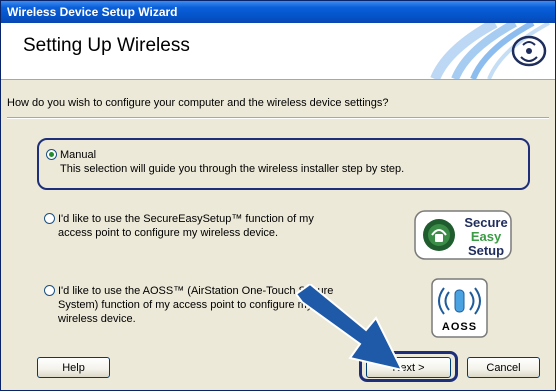 The height and width of the screenshot is (391, 556). What do you see at coordinates (106, 45) in the screenshot?
I see `page-heading: Setting Up Wireless` at bounding box center [106, 45].